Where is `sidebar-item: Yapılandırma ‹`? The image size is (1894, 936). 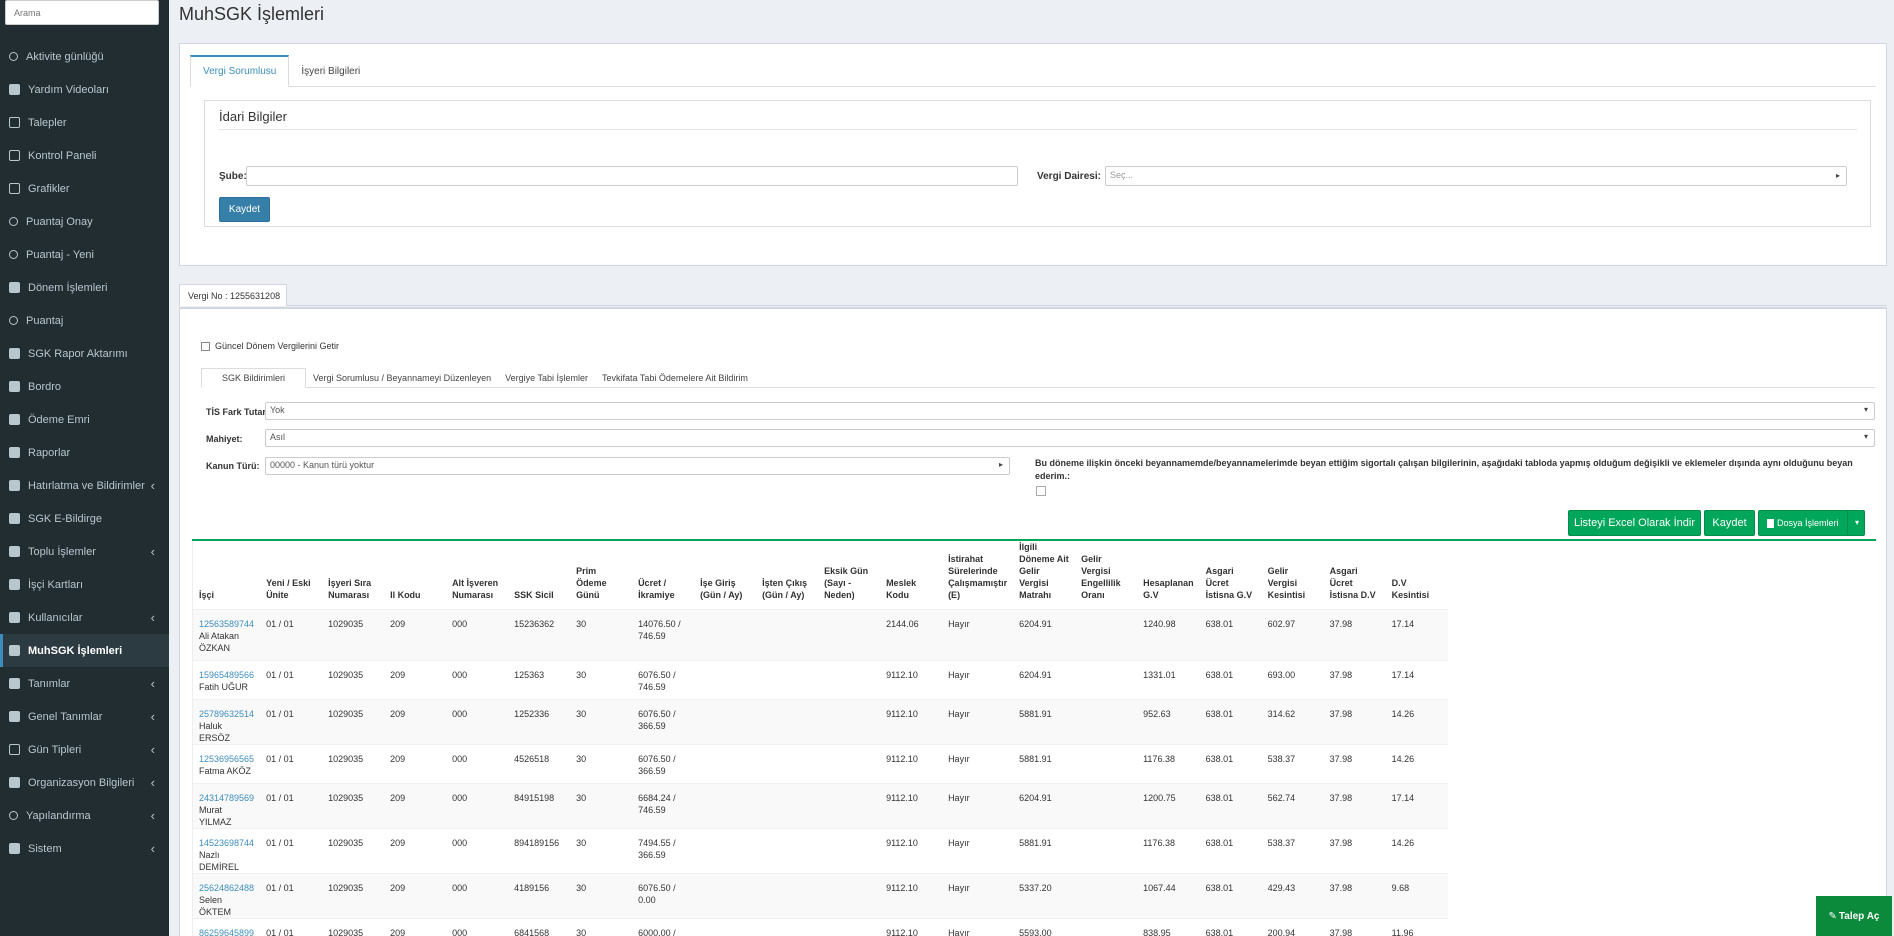 sidebar-item: Yapılandırma ‹ is located at coordinates (84, 815).